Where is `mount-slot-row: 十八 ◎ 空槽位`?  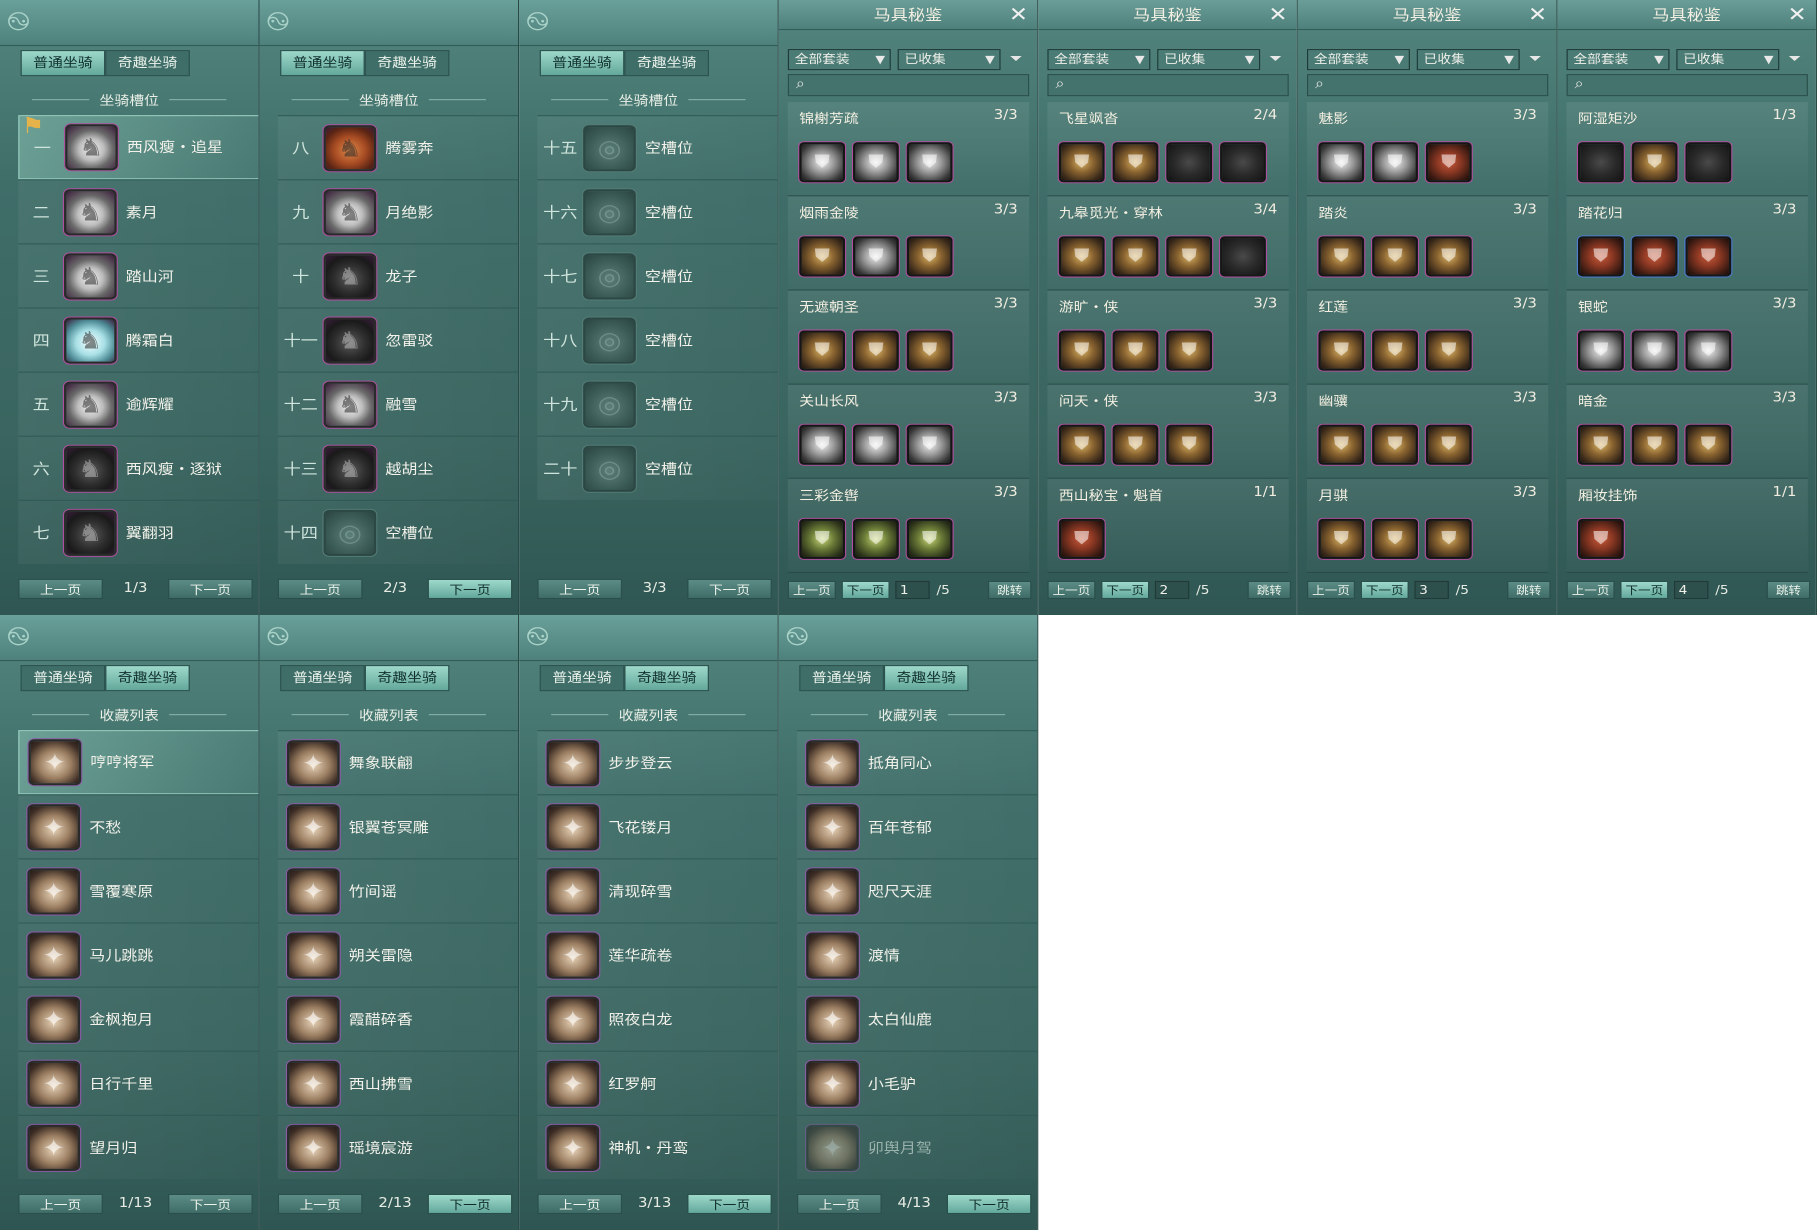 mount-slot-row: 十八 ◎ 空槽位 is located at coordinates (657, 339).